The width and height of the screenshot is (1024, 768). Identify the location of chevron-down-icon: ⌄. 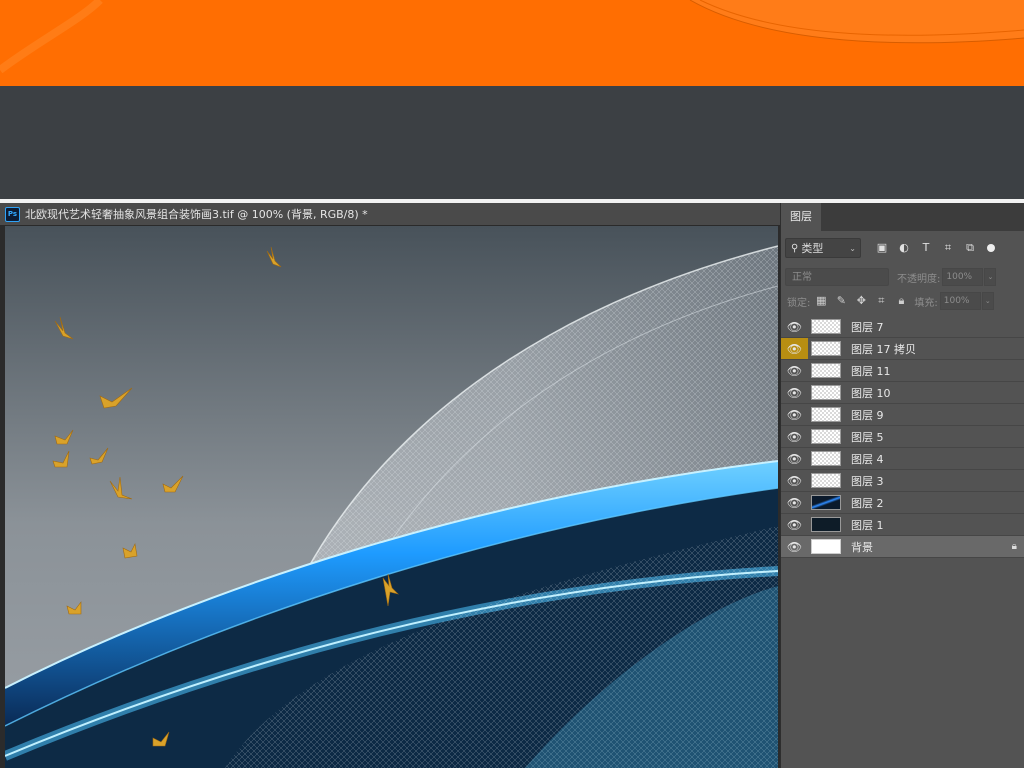
(852, 248).